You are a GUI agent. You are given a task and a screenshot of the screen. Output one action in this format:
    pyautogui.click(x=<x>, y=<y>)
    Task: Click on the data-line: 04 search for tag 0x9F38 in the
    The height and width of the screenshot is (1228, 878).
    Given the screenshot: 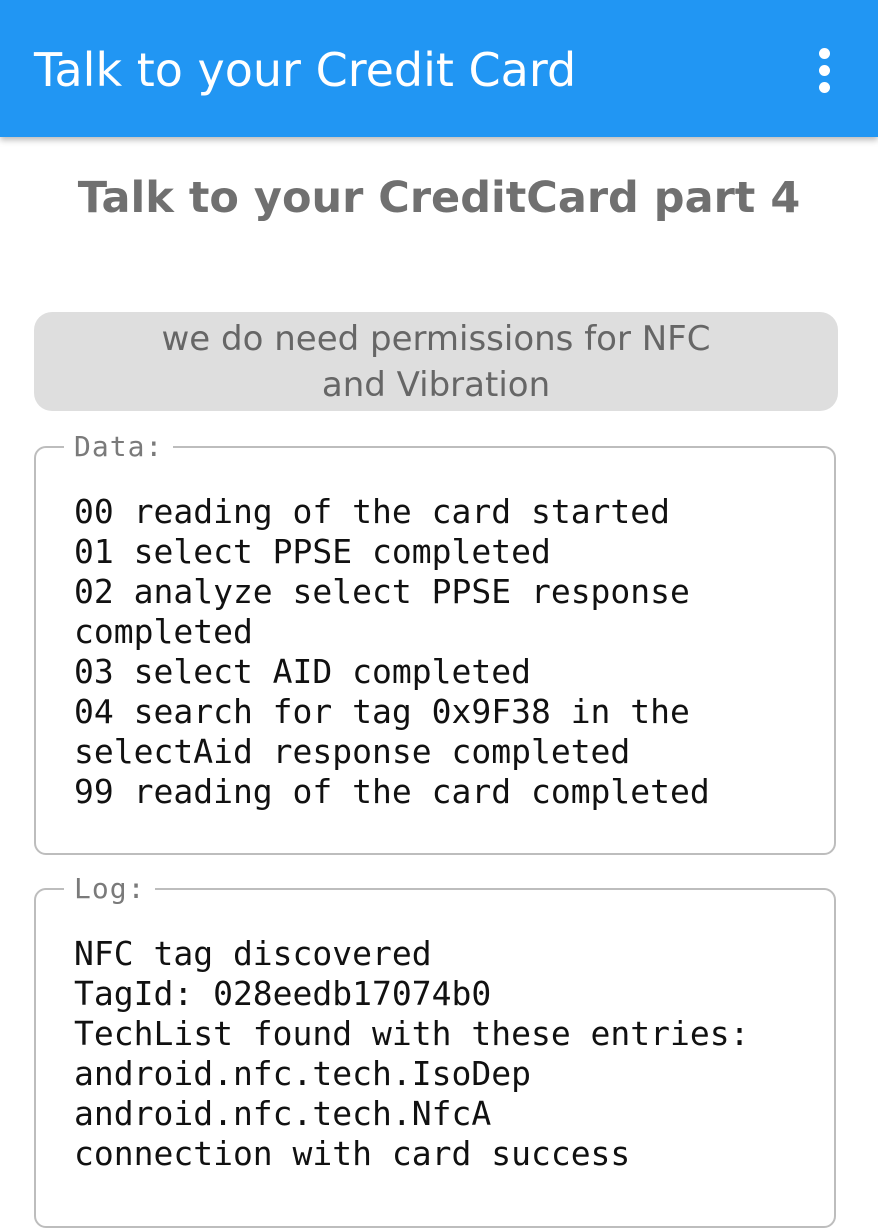 What is the action you would take?
    pyautogui.click(x=382, y=711)
    